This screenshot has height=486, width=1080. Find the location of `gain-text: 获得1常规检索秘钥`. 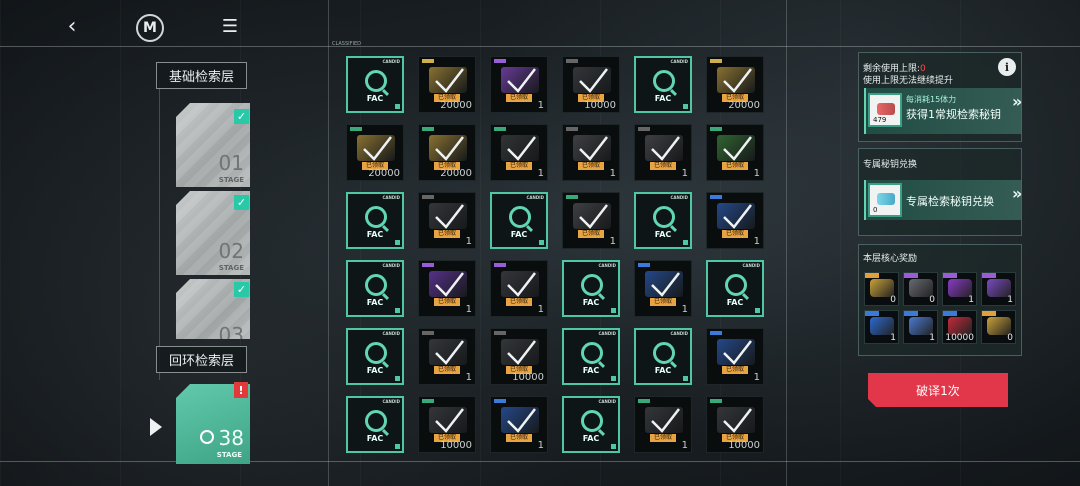

gain-text: 获得1常规检索秘钥 is located at coordinates (953, 114).